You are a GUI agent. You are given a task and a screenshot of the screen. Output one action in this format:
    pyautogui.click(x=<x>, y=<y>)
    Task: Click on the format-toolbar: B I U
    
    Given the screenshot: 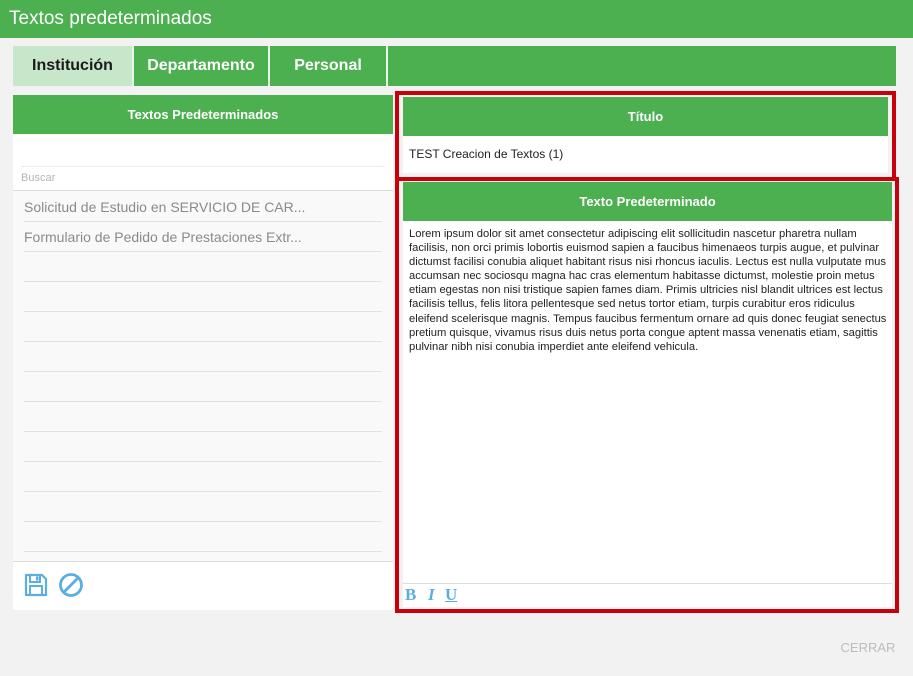 What is the action you would take?
    pyautogui.click(x=647, y=595)
    